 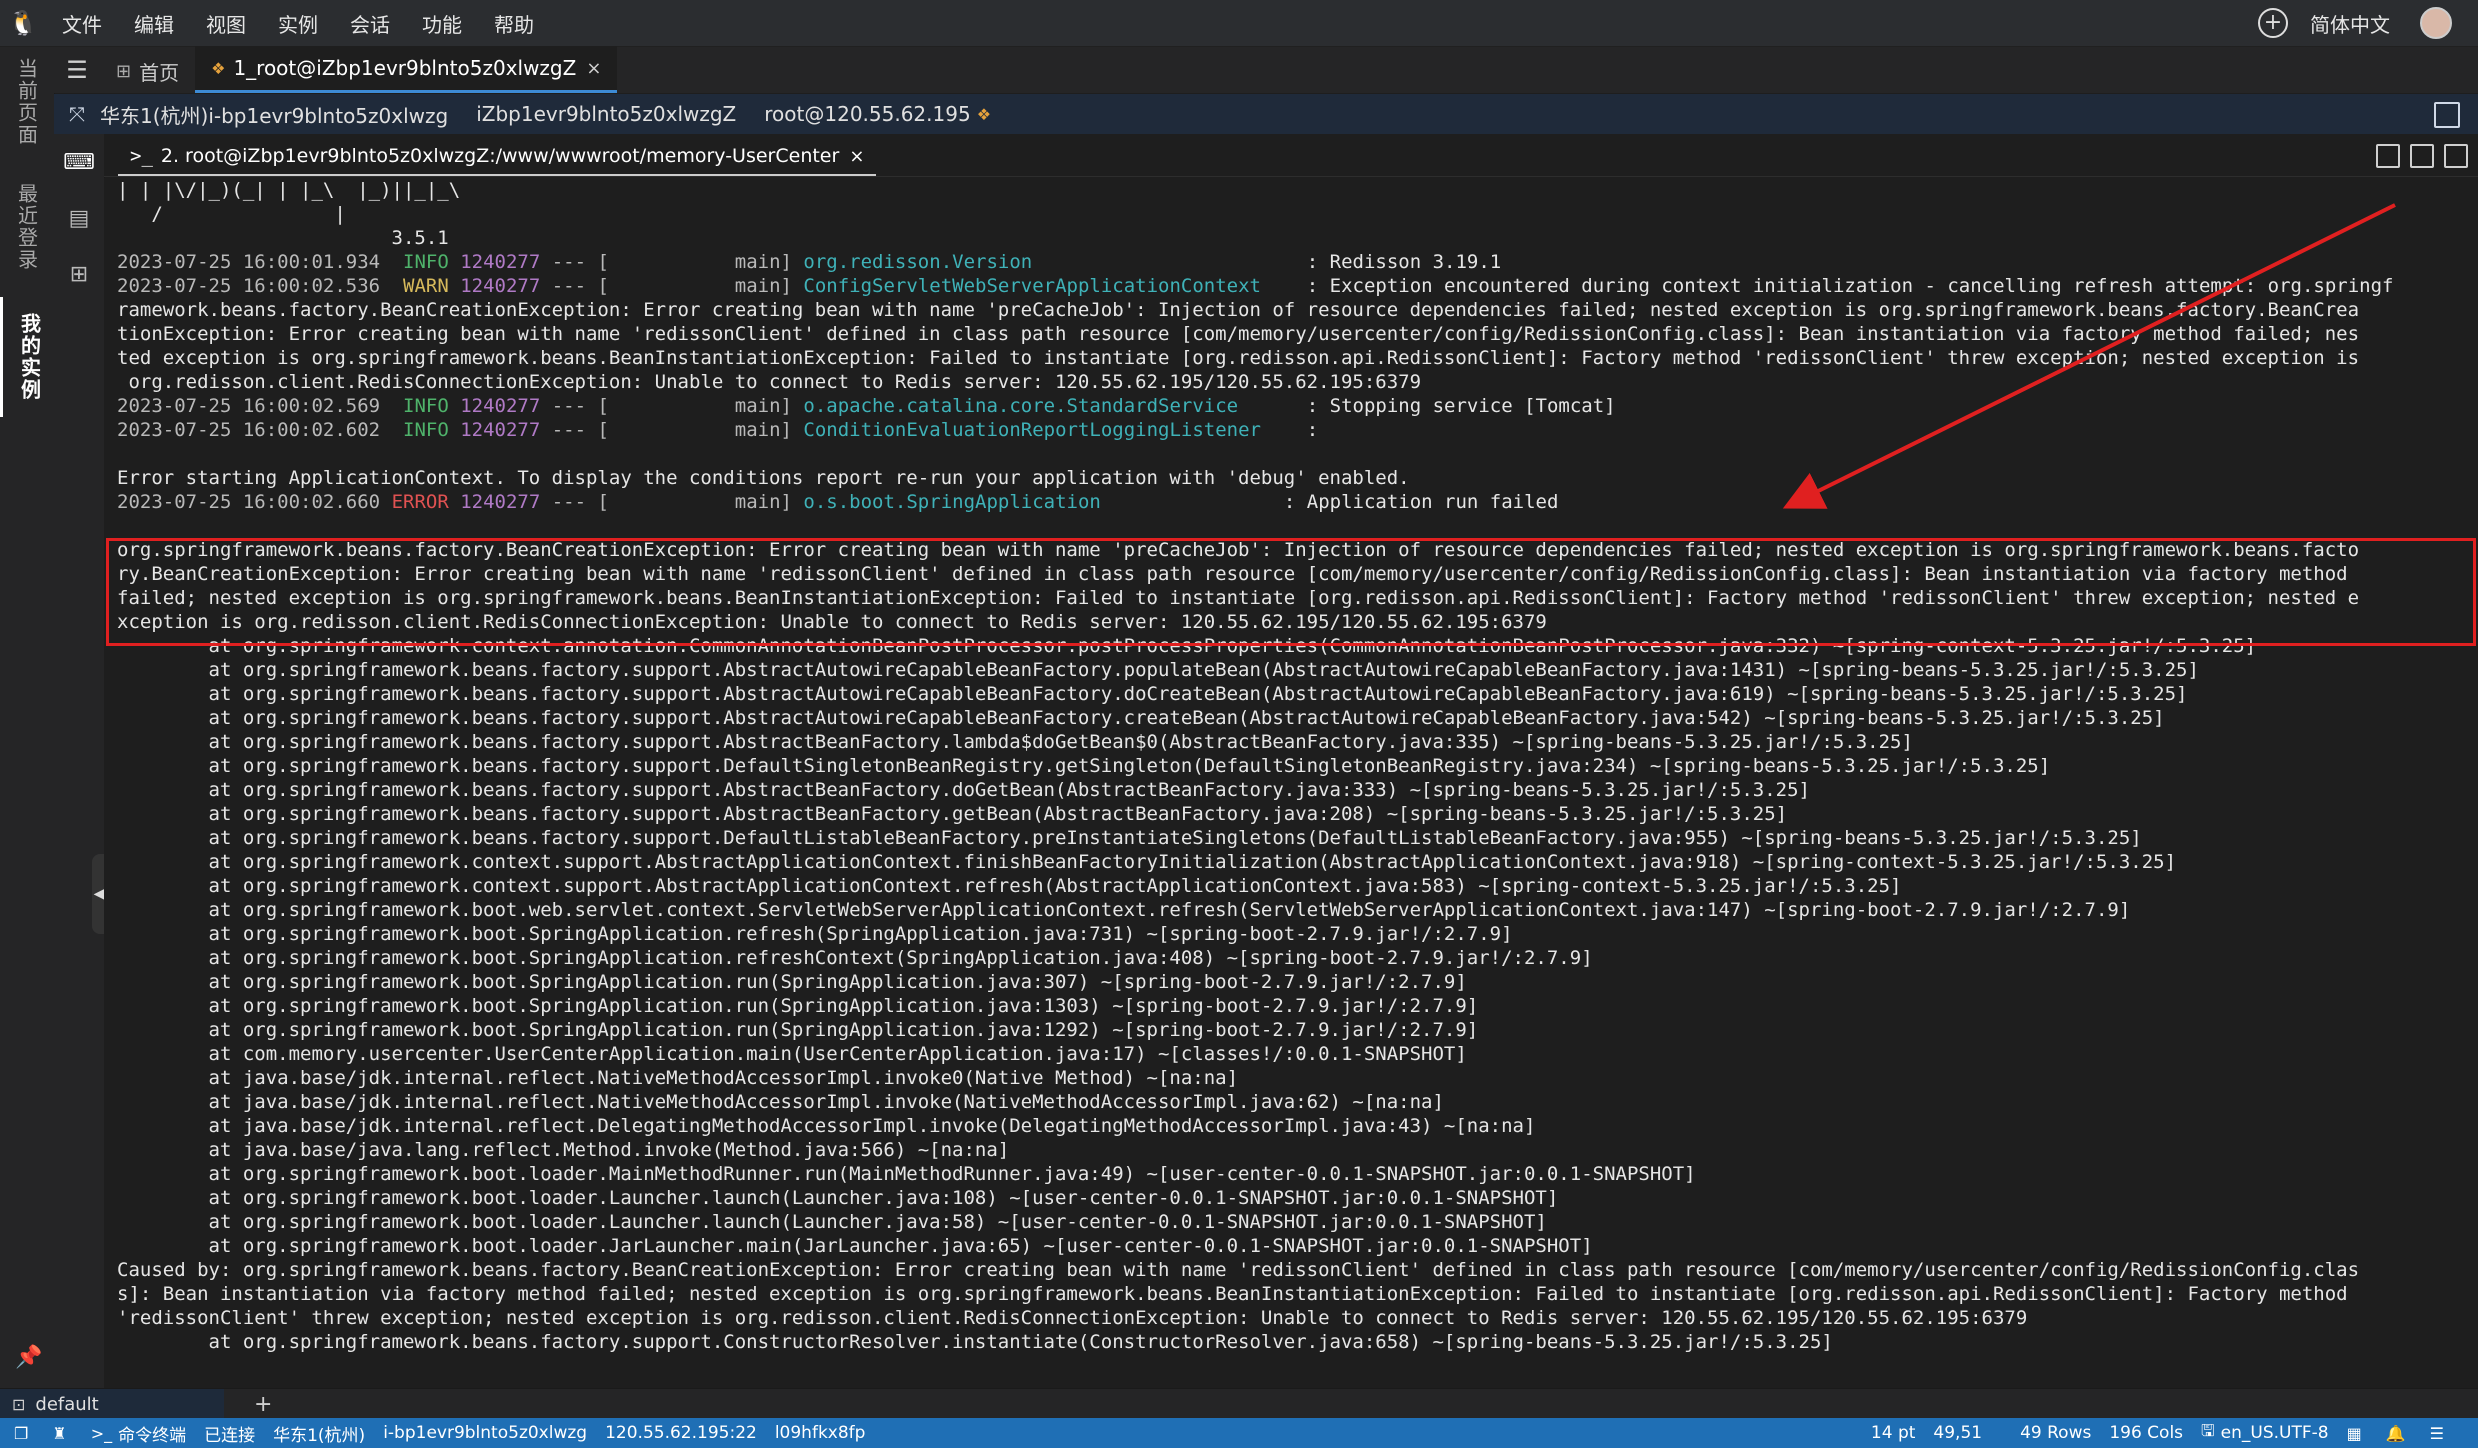 I want to click on log-logger: o.s.boot.SpringApplication, so click(x=952, y=502).